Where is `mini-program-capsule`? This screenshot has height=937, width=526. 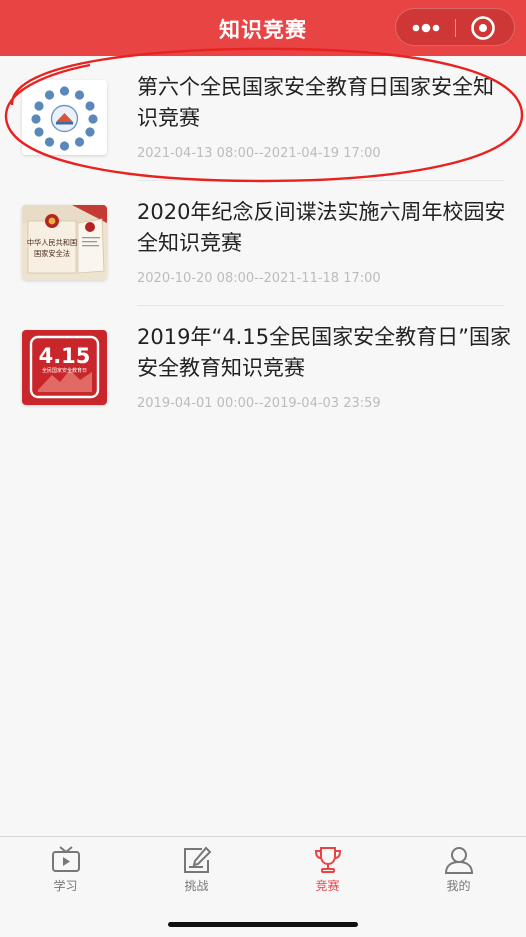 mini-program-capsule is located at coordinates (455, 27).